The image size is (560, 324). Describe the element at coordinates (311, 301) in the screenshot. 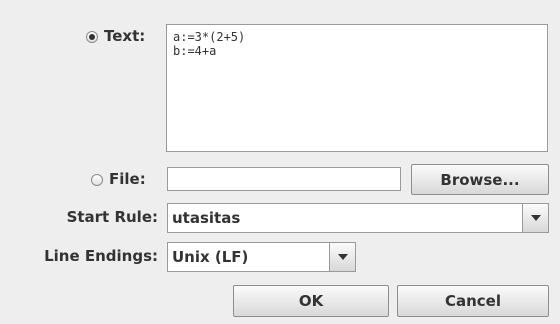

I see `ok-button: OK` at that location.